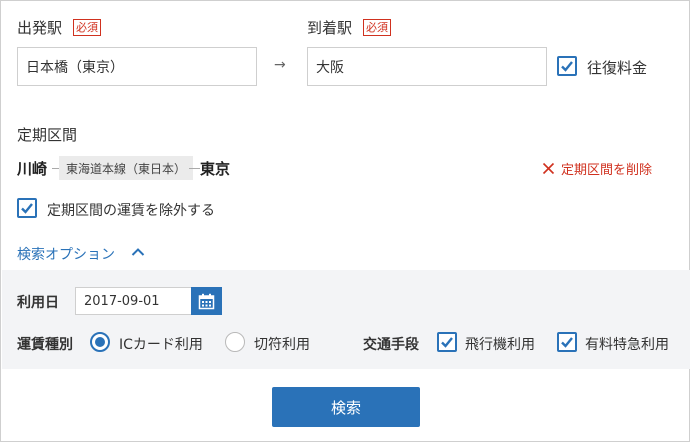 The image size is (690, 442). Describe the element at coordinates (87, 27) in the screenshot. I see `departure-required-badge: 必須` at that location.